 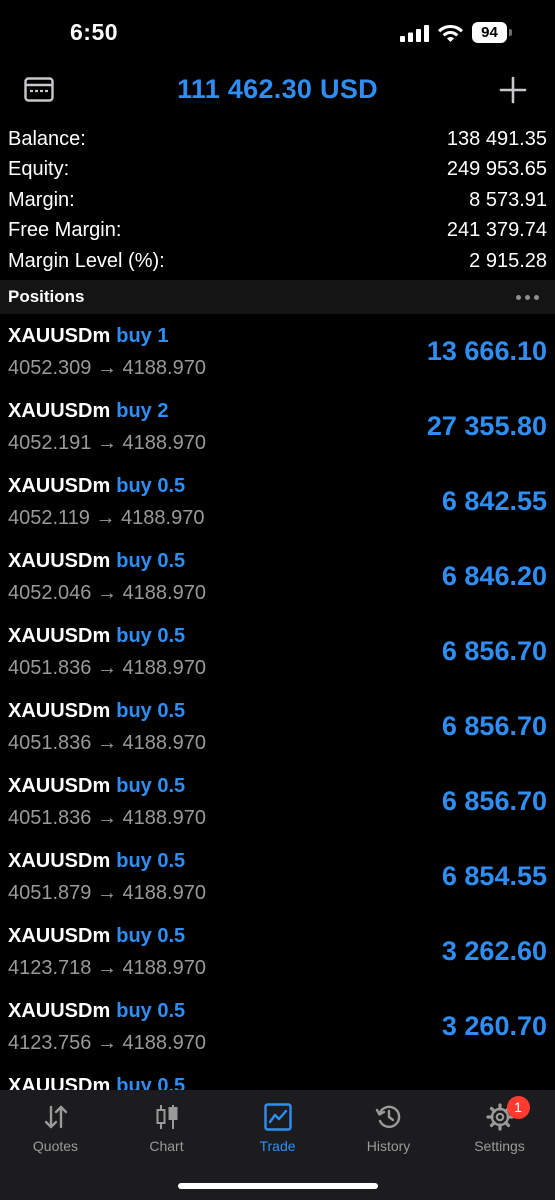 What do you see at coordinates (166, 1146) in the screenshot?
I see `tab-label: Chart` at bounding box center [166, 1146].